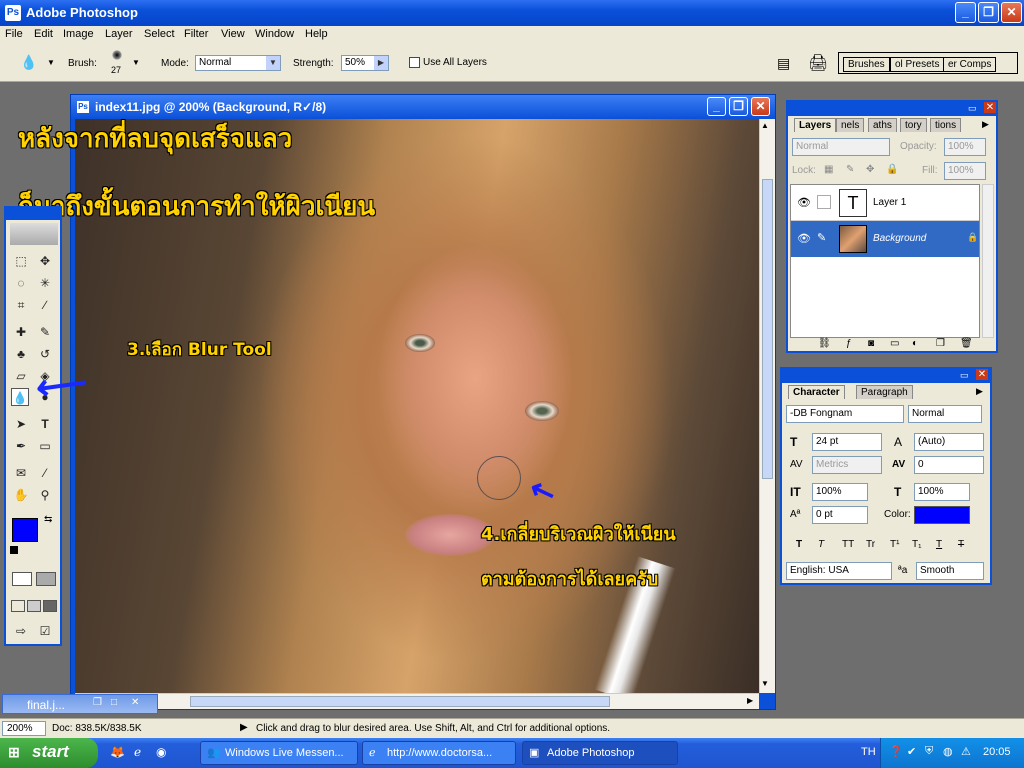 The image size is (1024, 768). What do you see at coordinates (14, 550) in the screenshot?
I see `default-colors-icon` at bounding box center [14, 550].